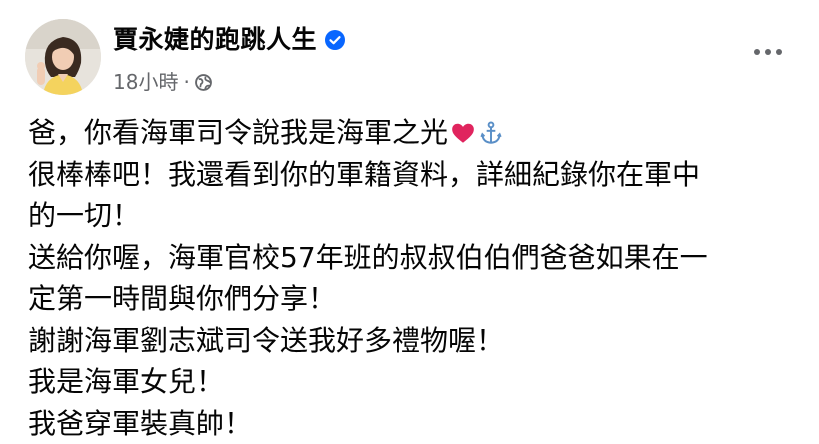 This screenshot has height=444, width=819. I want to click on message-line-5: 定第一時間與你們分享！, so click(182, 298).